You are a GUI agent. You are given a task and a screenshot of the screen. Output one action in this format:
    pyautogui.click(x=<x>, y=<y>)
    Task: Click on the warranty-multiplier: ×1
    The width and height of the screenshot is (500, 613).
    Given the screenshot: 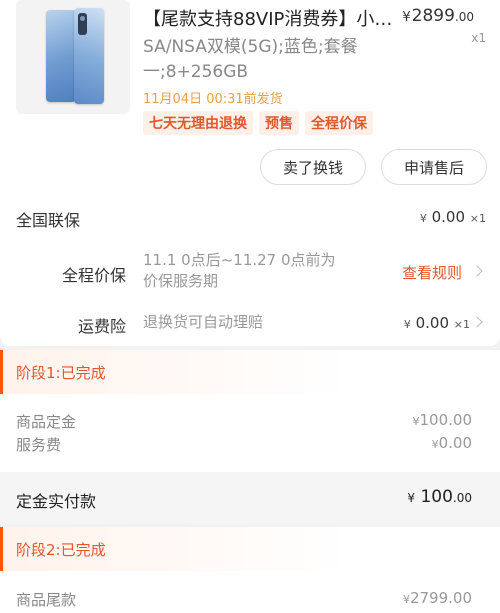 What is the action you would take?
    pyautogui.click(x=477, y=218)
    